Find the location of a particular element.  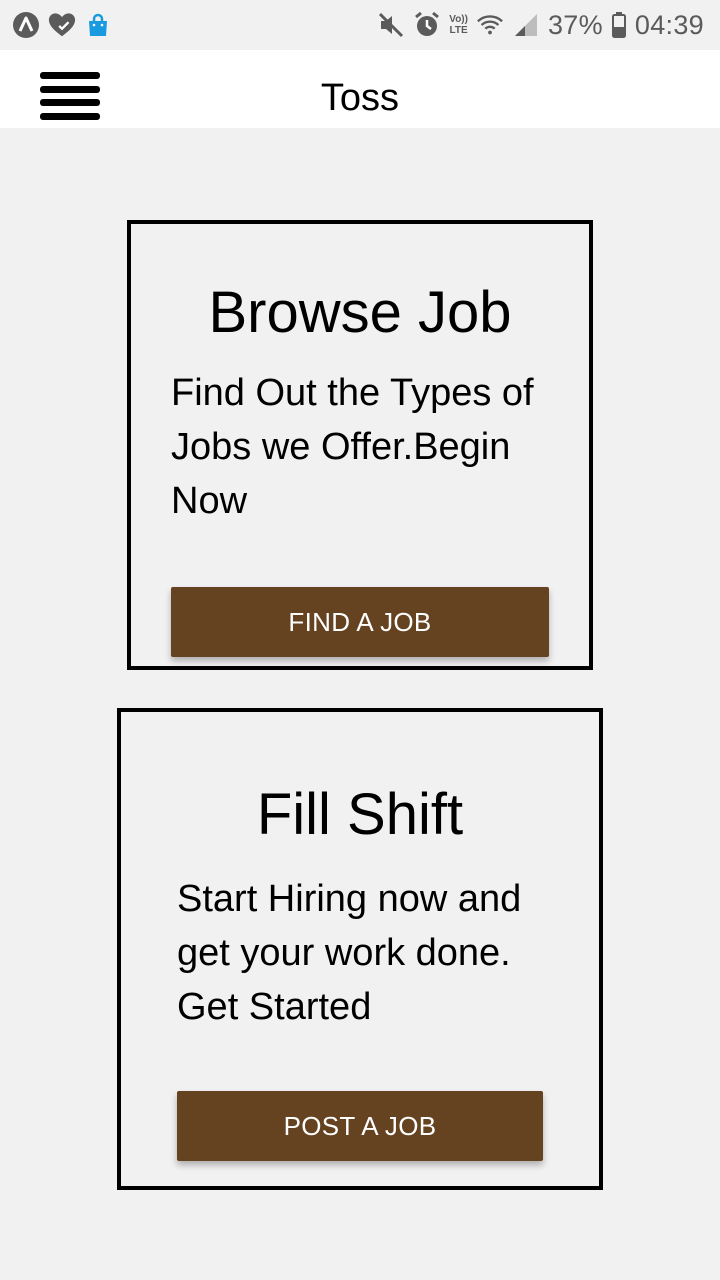

battery-percentage: 37% is located at coordinates (575, 24).